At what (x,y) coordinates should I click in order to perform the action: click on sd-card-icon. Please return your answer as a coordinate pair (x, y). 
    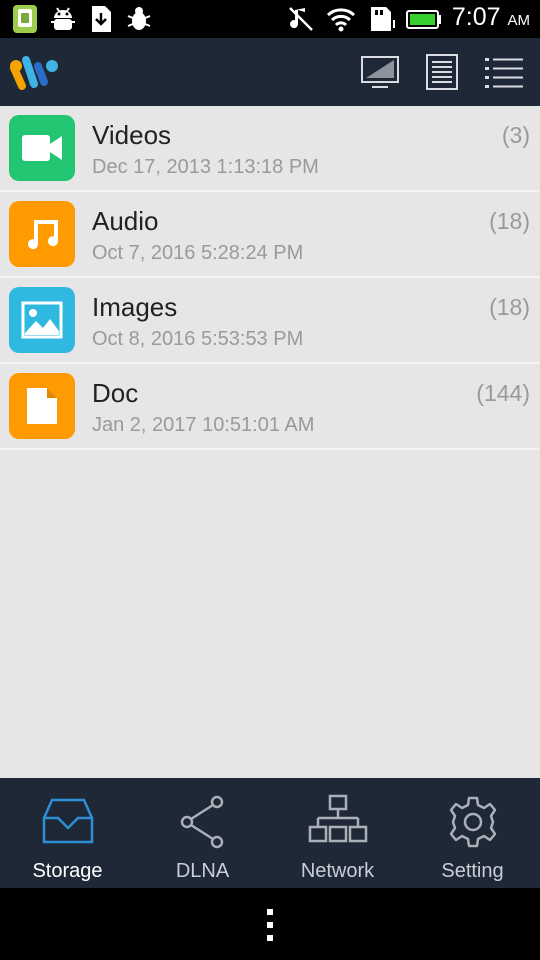
    Looking at the image, I should click on (382, 19).